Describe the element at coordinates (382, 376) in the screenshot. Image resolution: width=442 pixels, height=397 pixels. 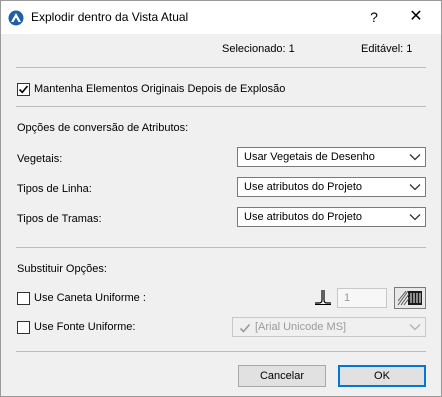
I see `ok-button: OK` at that location.